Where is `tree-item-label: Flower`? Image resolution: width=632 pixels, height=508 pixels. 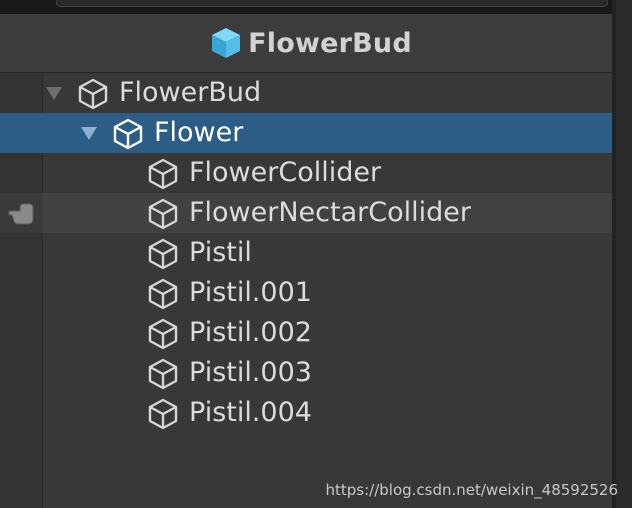
tree-item-label: Flower is located at coordinates (199, 132).